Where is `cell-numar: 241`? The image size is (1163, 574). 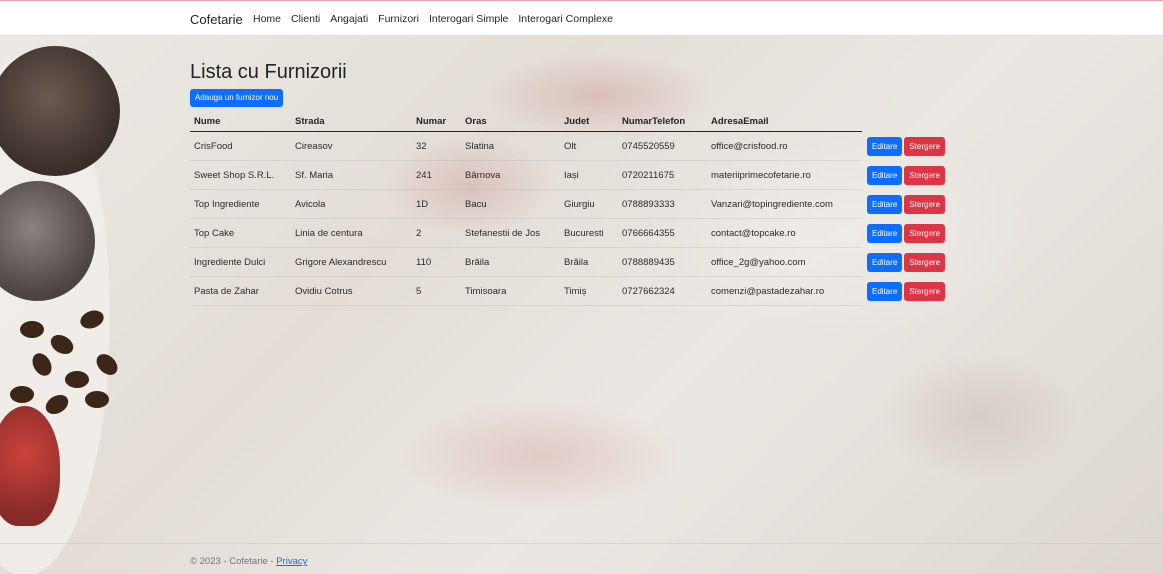 cell-numar: 241 is located at coordinates (436, 175).